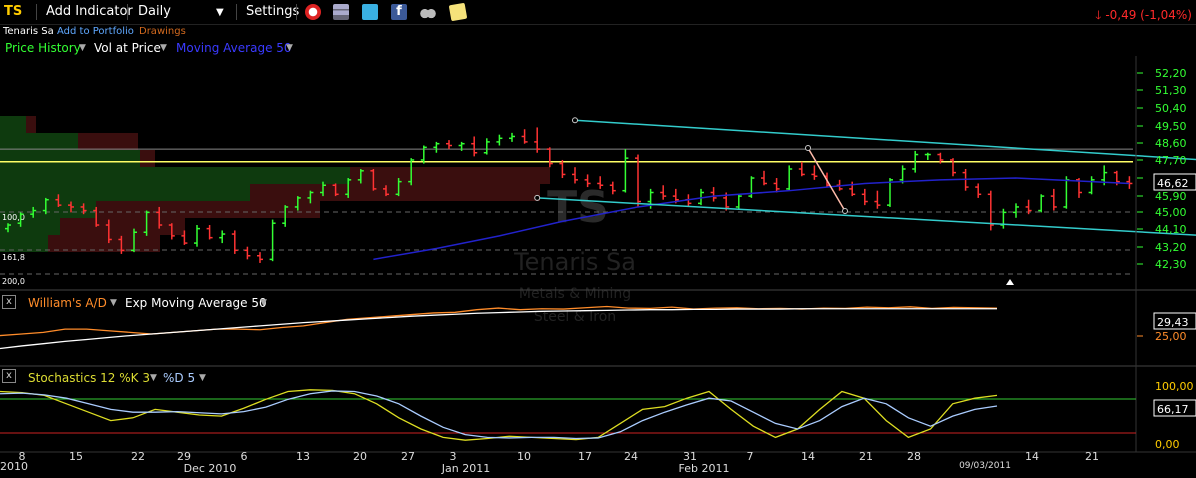 The image size is (1196, 478). I want to click on drawing-line, so click(826, 179).